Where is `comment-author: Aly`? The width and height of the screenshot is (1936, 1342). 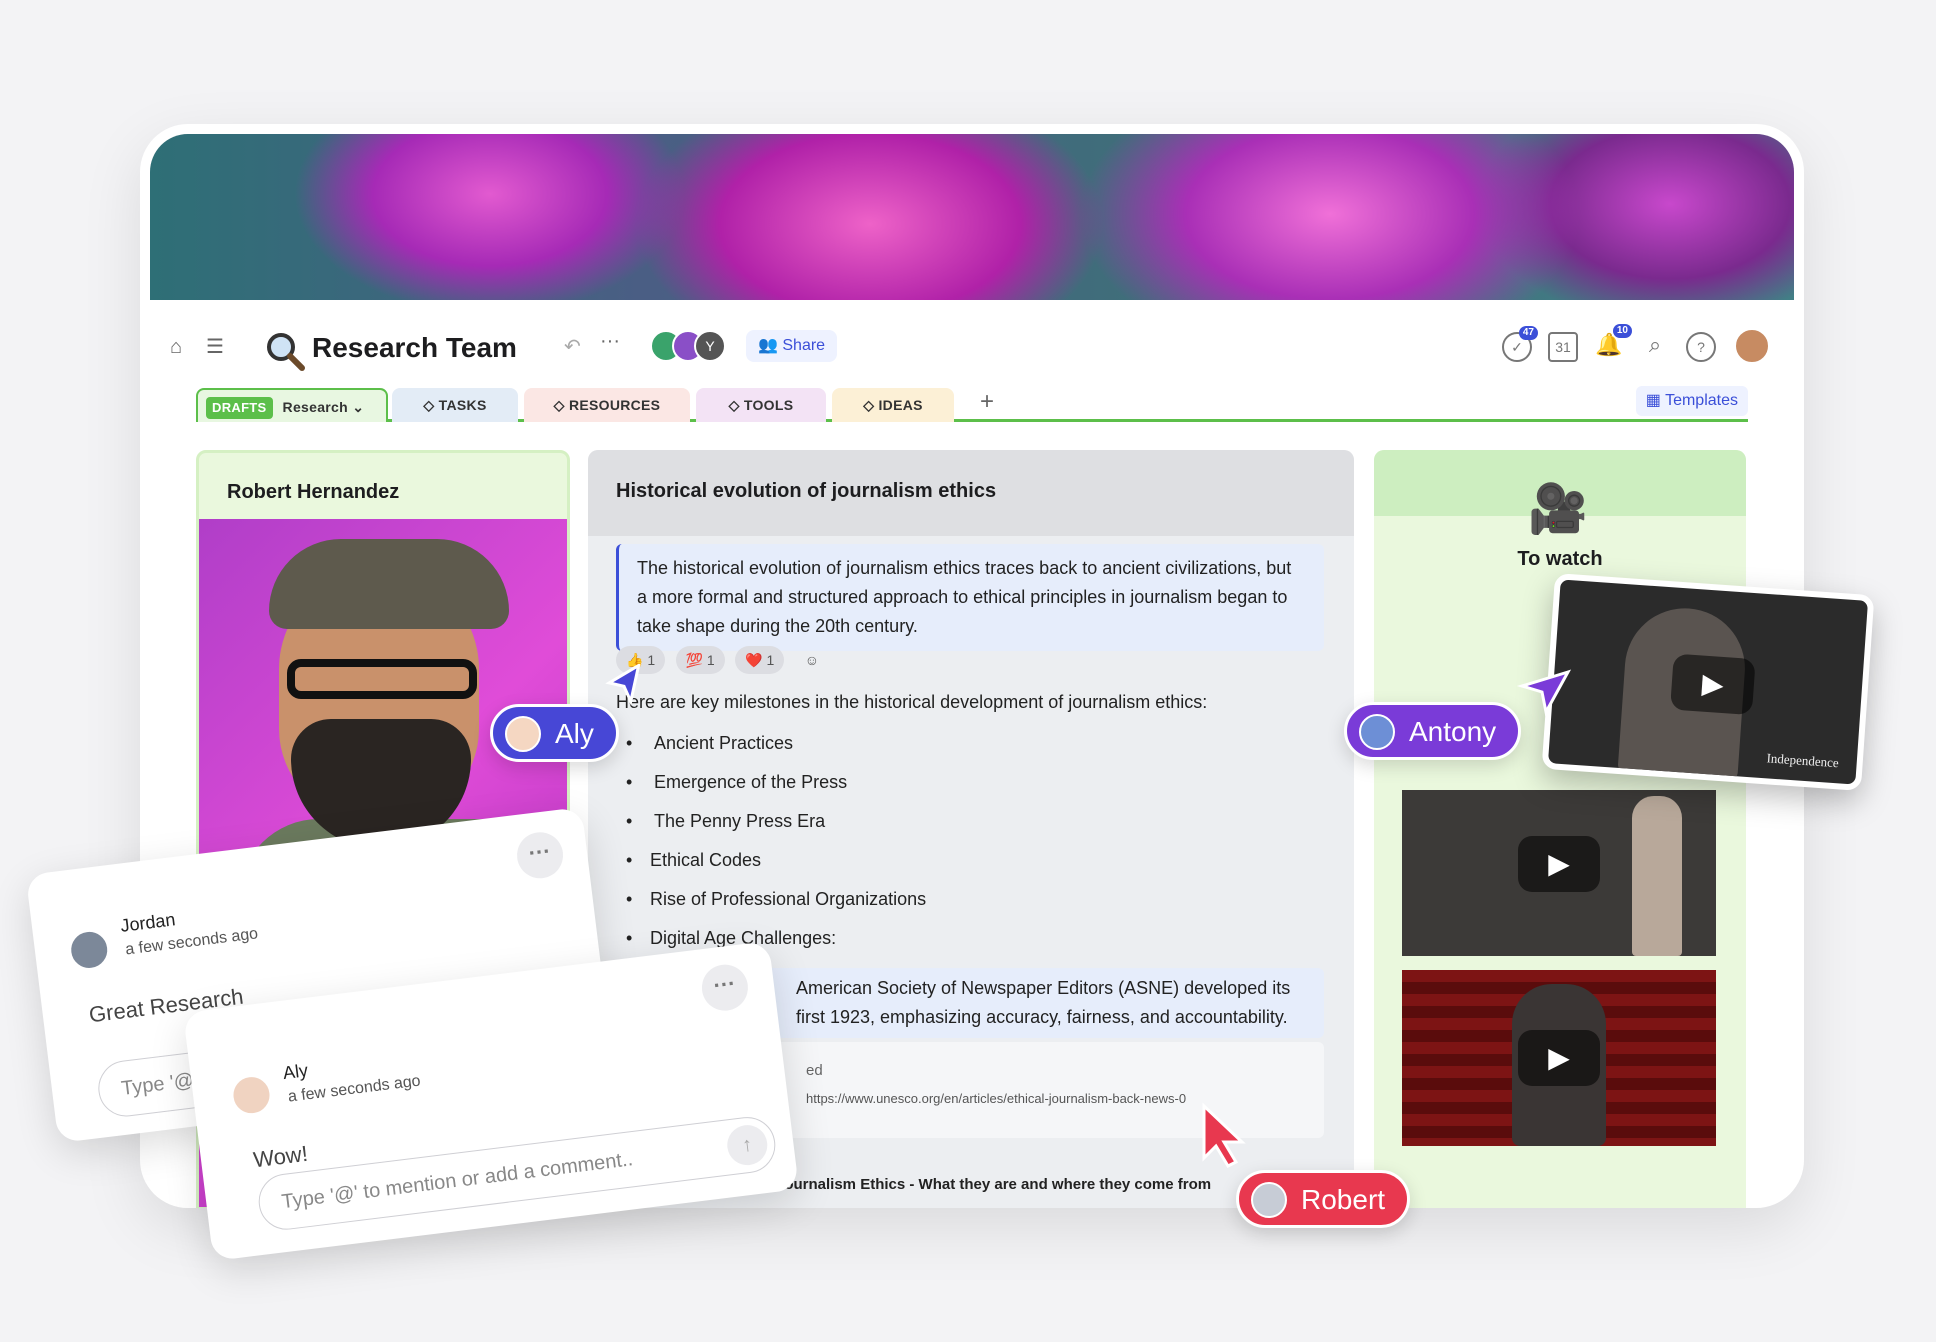 comment-author: Aly is located at coordinates (295, 1072).